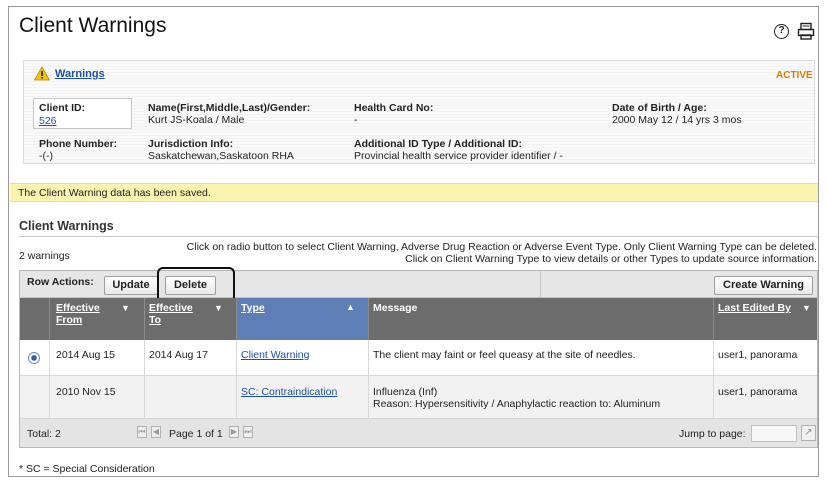 Image resolution: width=827 pixels, height=483 pixels. I want to click on health-card-value: -, so click(356, 120).